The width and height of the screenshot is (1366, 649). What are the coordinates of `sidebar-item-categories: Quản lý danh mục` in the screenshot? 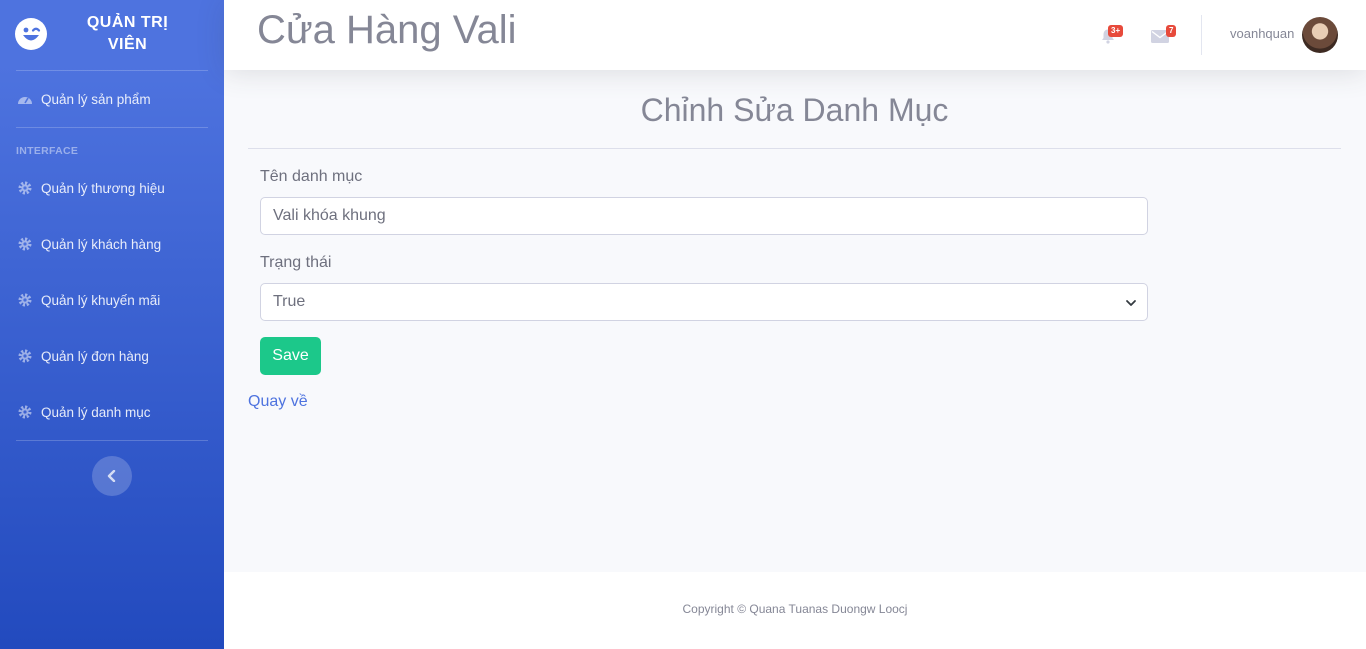 It's located at (112, 412).